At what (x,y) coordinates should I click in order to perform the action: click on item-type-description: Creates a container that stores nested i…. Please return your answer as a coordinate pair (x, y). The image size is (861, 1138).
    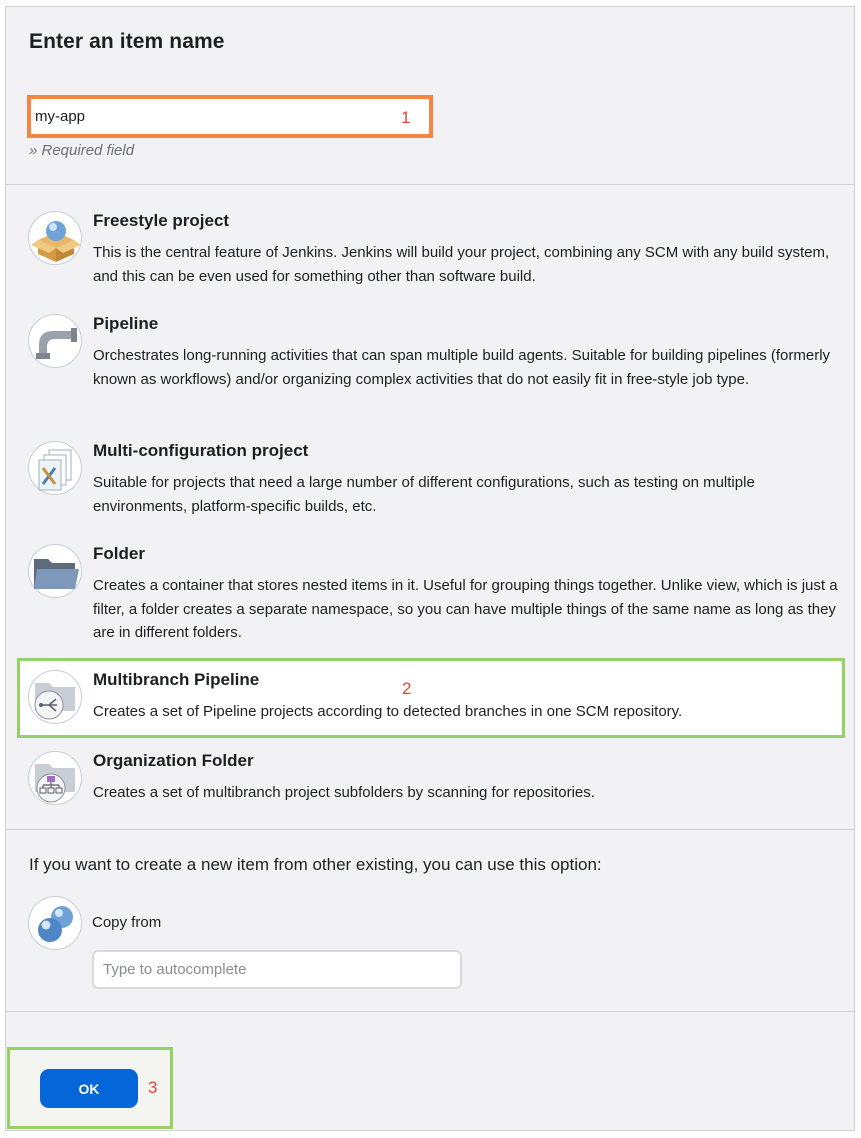
    Looking at the image, I should click on (465, 609).